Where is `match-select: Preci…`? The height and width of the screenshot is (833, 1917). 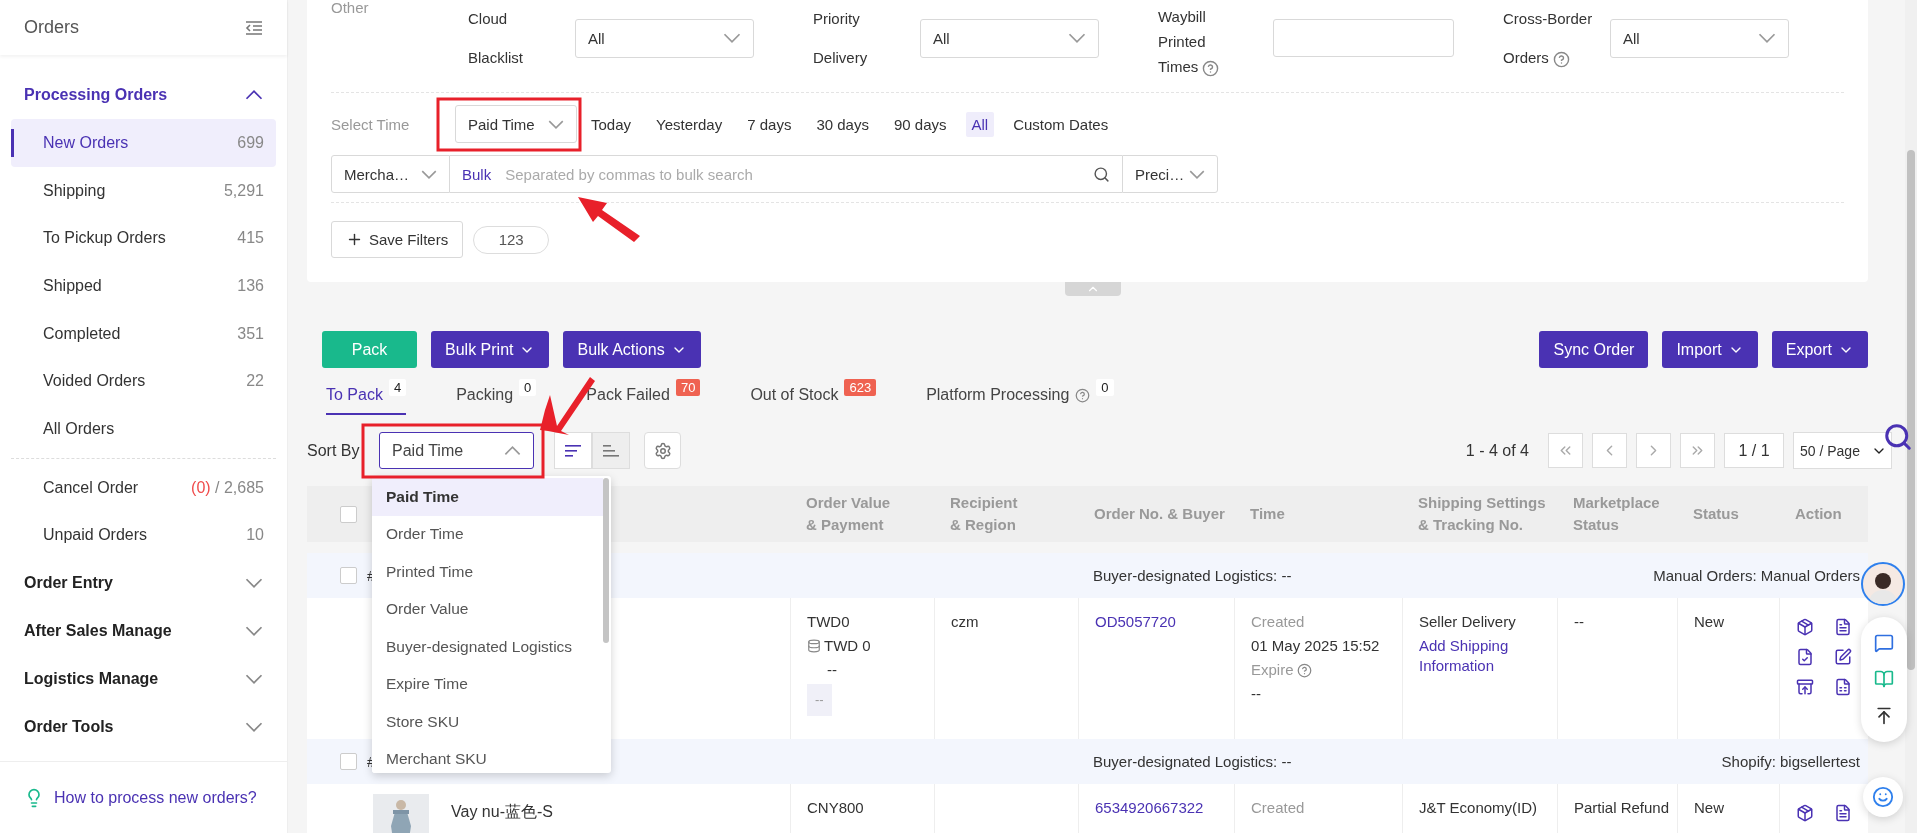
match-select: Preci… is located at coordinates (1170, 174).